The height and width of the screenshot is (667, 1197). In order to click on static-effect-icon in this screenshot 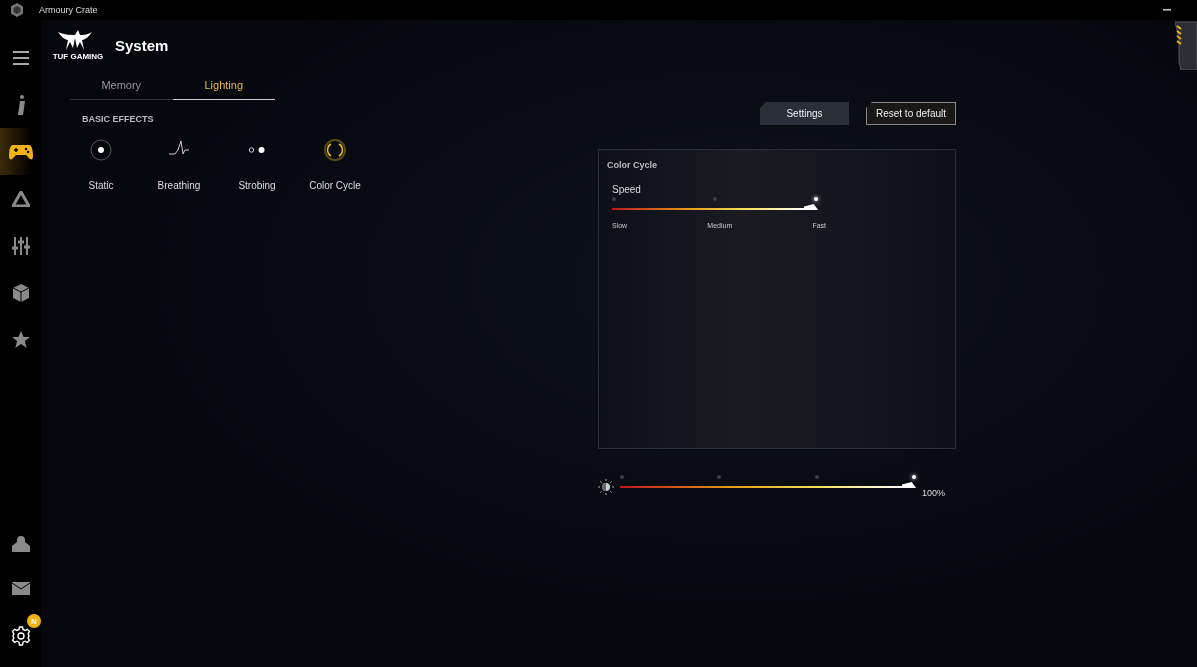, I will do `click(101, 150)`.